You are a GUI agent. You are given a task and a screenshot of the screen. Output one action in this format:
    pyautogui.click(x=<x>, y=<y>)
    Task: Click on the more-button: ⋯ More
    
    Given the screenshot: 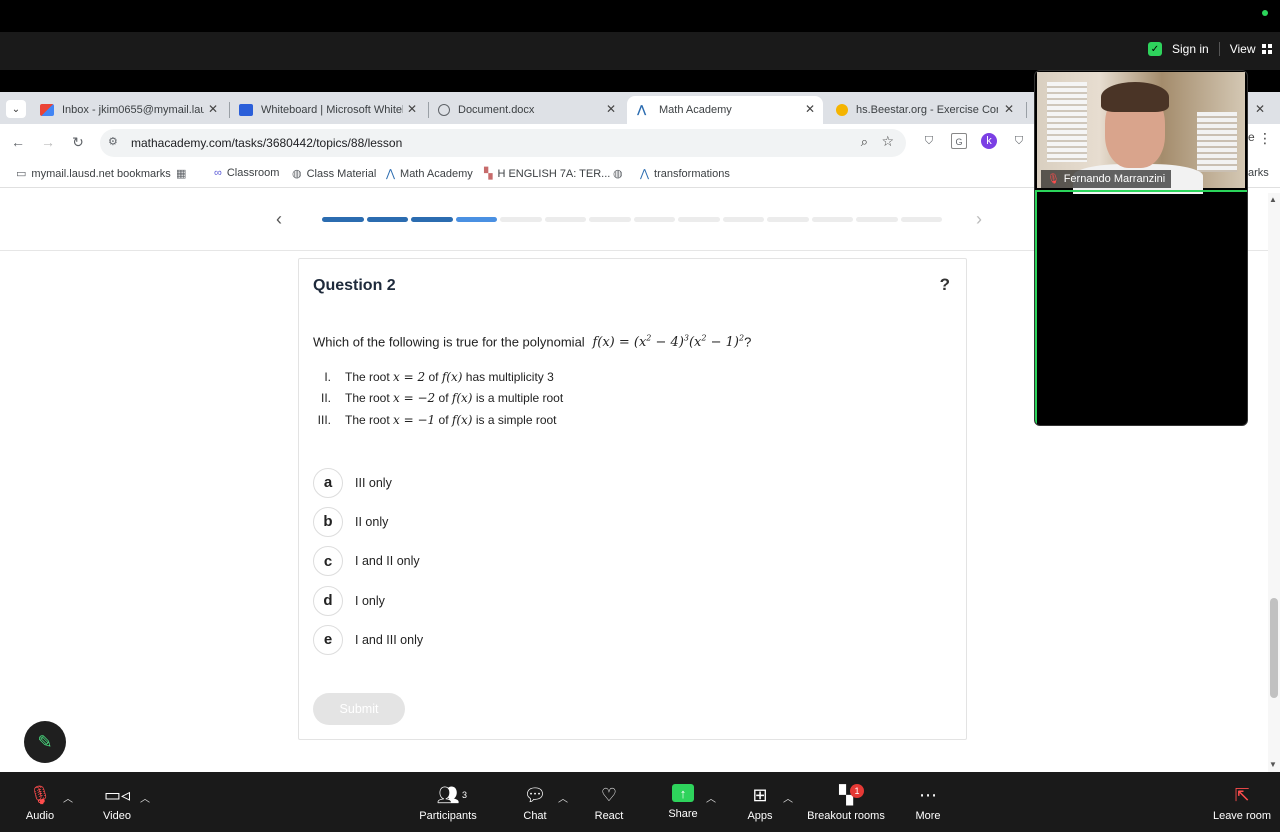 What is the action you would take?
    pyautogui.click(x=928, y=802)
    